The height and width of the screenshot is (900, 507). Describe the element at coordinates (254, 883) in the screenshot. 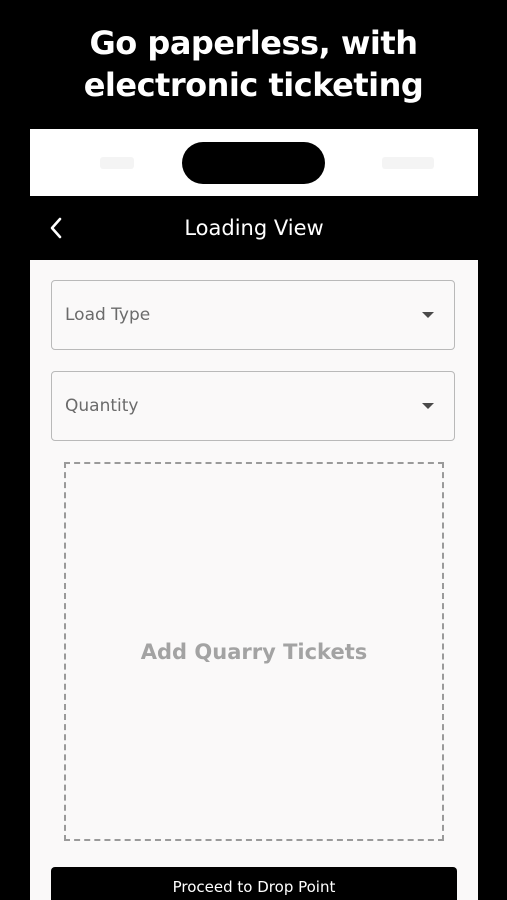

I see `proceed-to-drop-point-button: Proceed to Drop Point` at that location.